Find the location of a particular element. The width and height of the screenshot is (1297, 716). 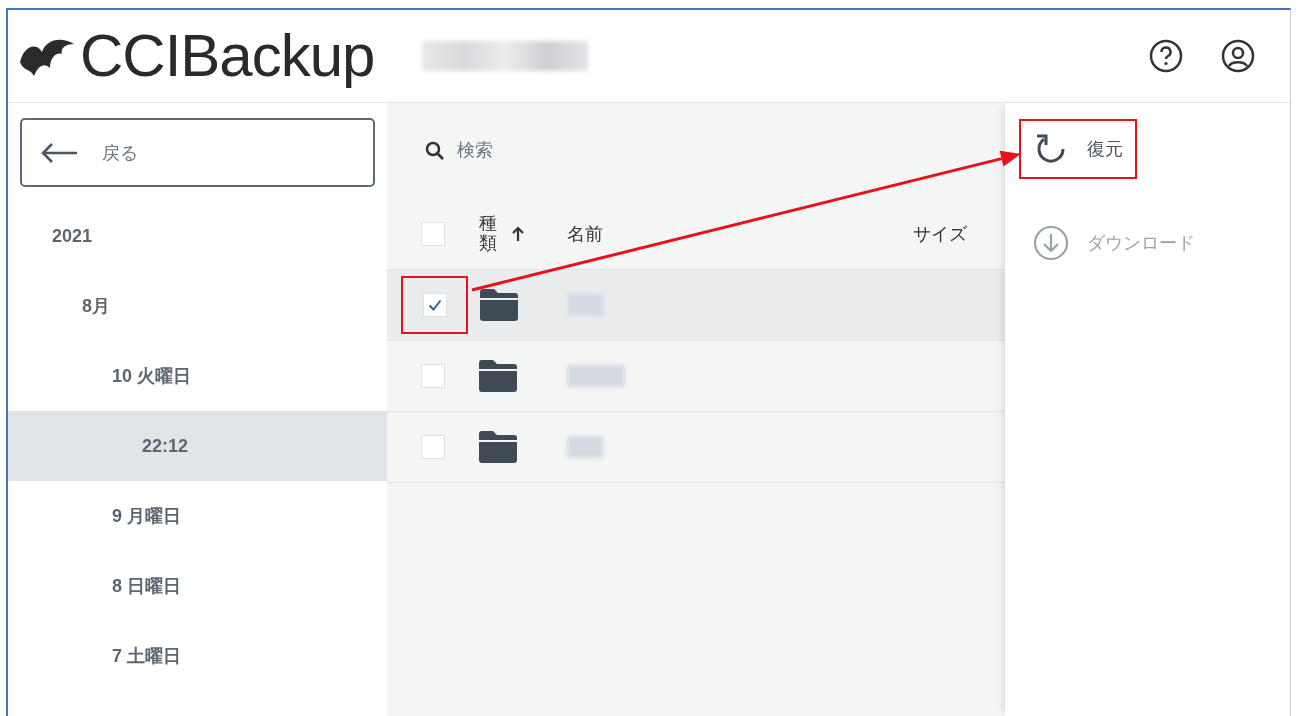

check-icon is located at coordinates (434, 305).